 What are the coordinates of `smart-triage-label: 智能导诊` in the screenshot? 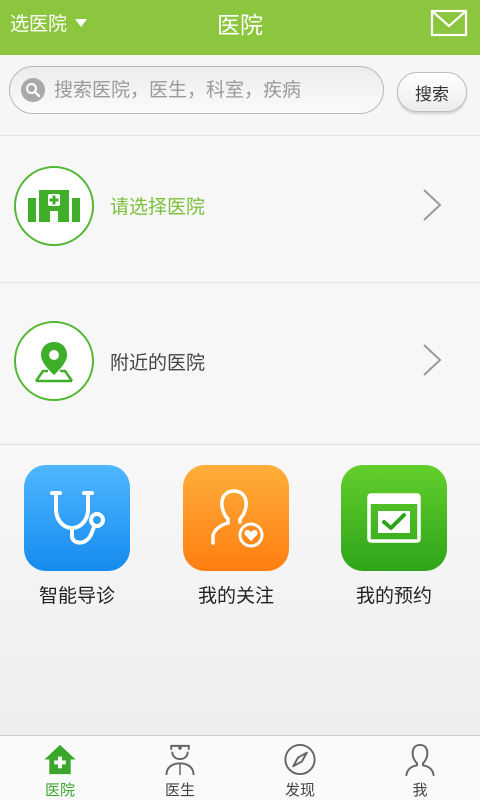 It's located at (76, 596).